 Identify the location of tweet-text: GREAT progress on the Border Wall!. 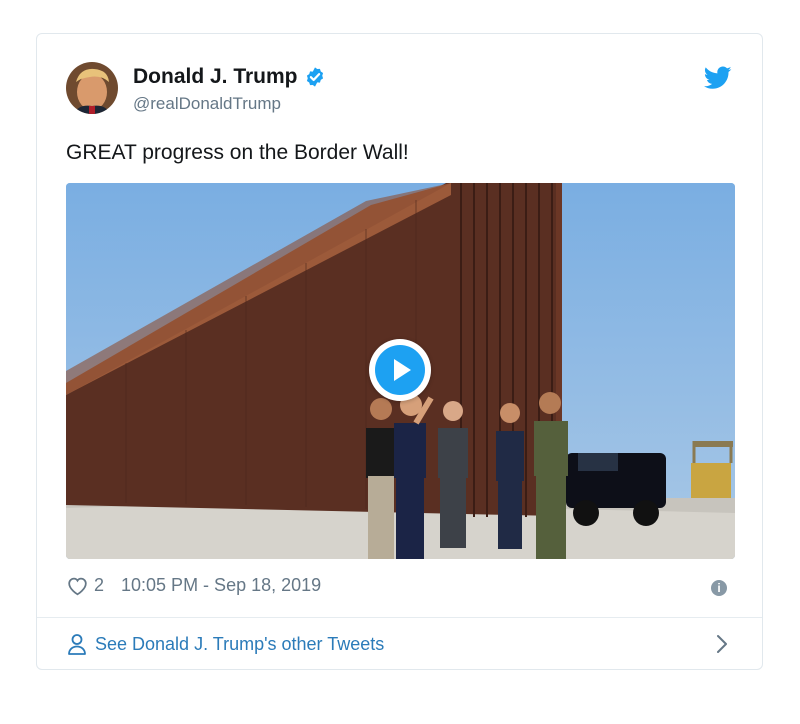
(237, 152).